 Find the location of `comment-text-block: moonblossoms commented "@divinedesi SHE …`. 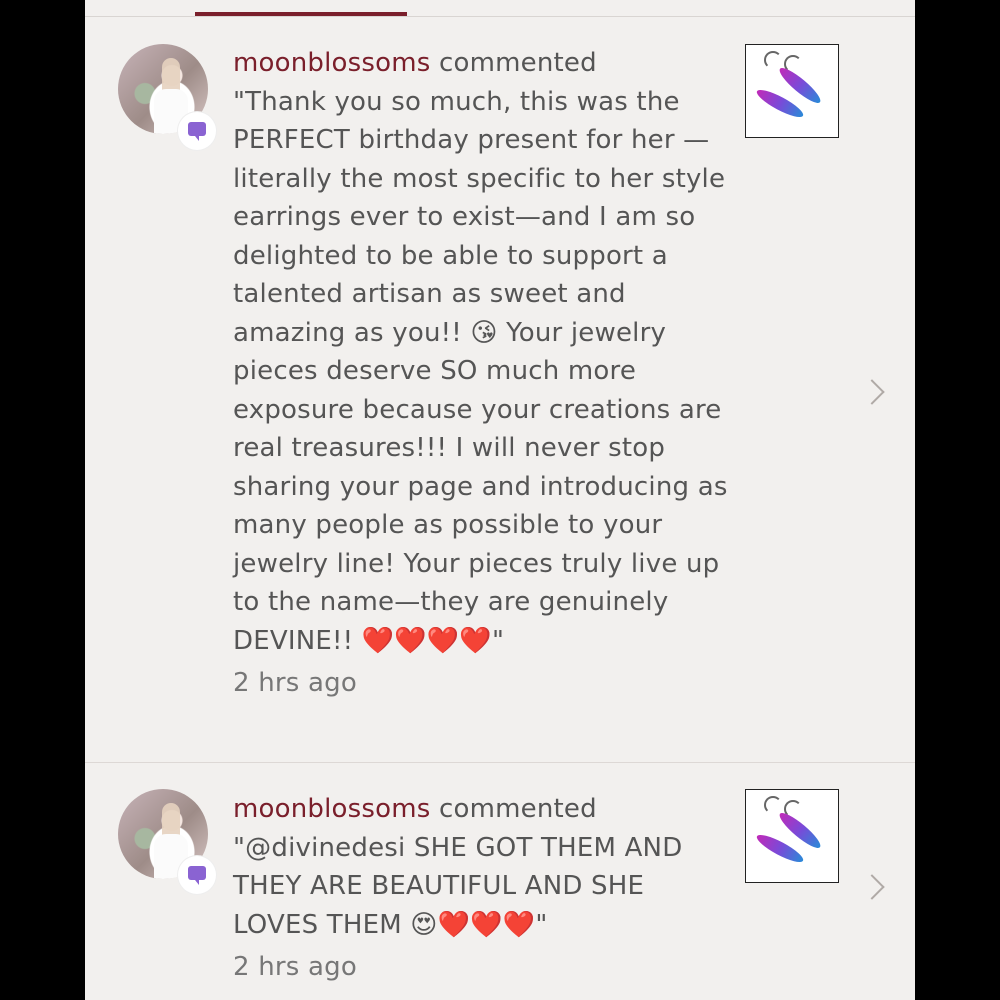

comment-text-block: moonblossoms commented "@divinedesi SHE … is located at coordinates (483, 888).